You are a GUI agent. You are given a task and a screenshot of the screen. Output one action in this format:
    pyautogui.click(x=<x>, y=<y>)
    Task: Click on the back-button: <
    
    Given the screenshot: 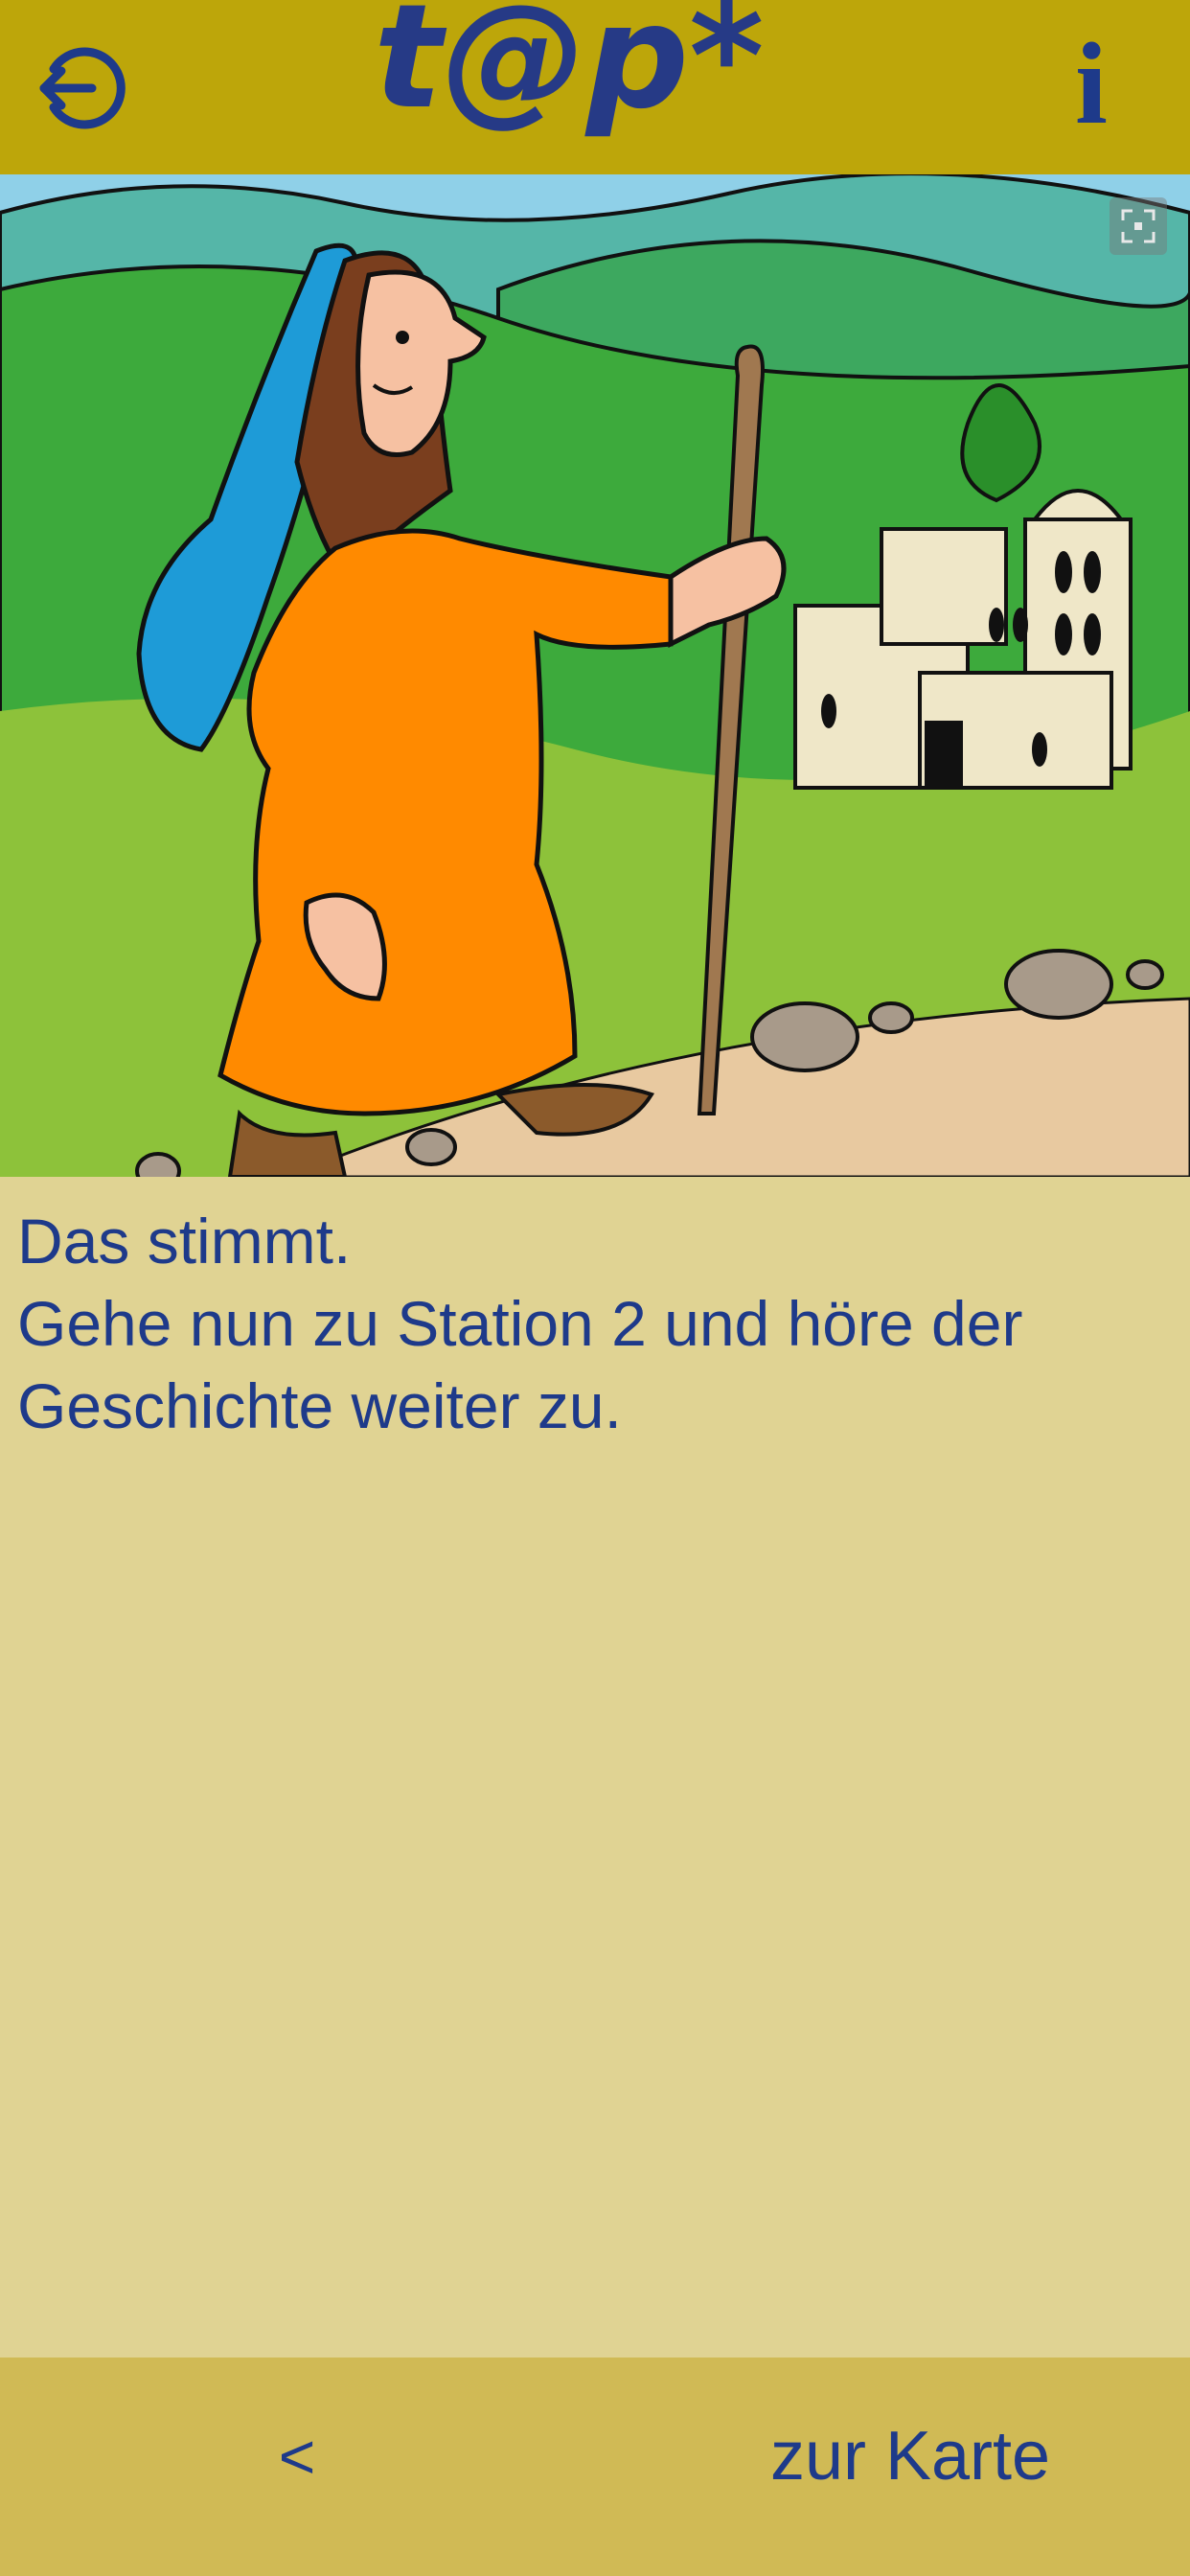 What is the action you would take?
    pyautogui.click(x=297, y=2456)
    